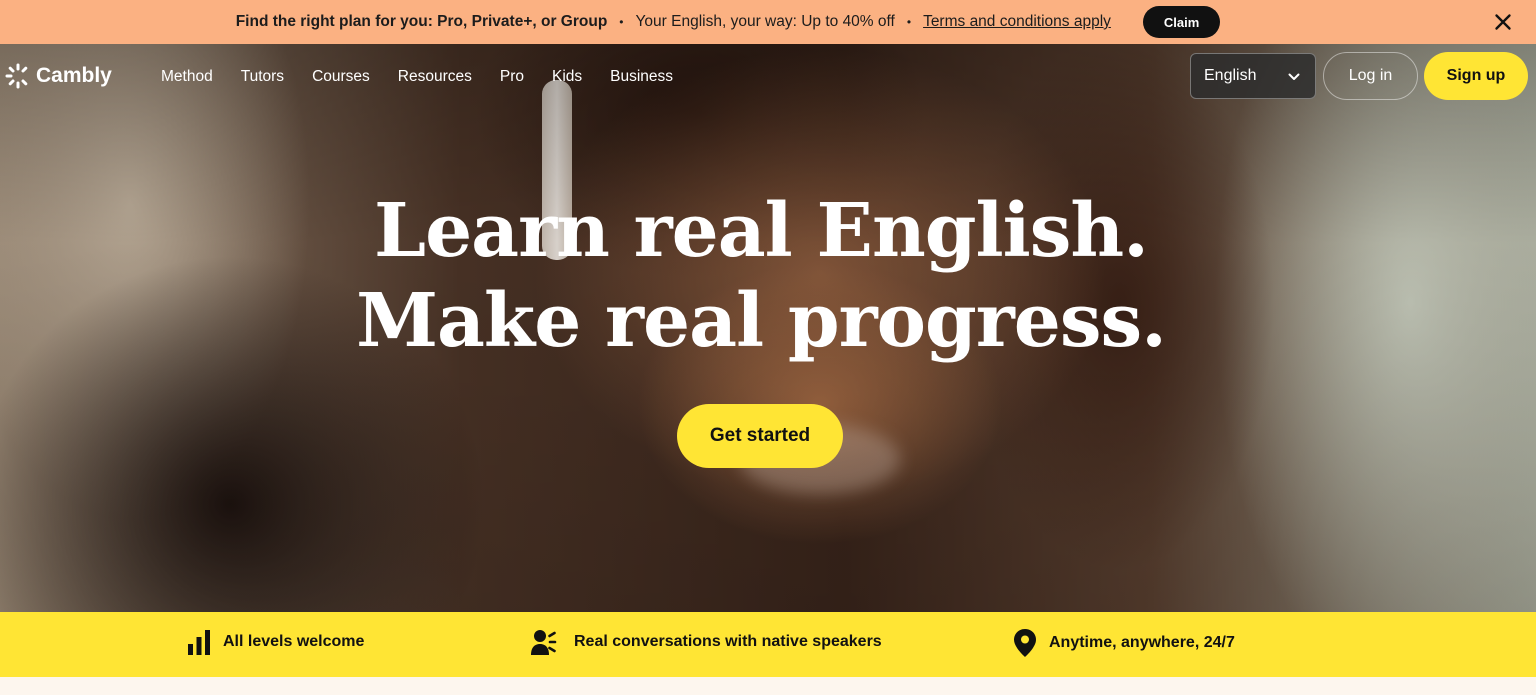 Image resolution: width=1536 pixels, height=695 pixels. I want to click on nav-link-resources: Resources, so click(435, 77).